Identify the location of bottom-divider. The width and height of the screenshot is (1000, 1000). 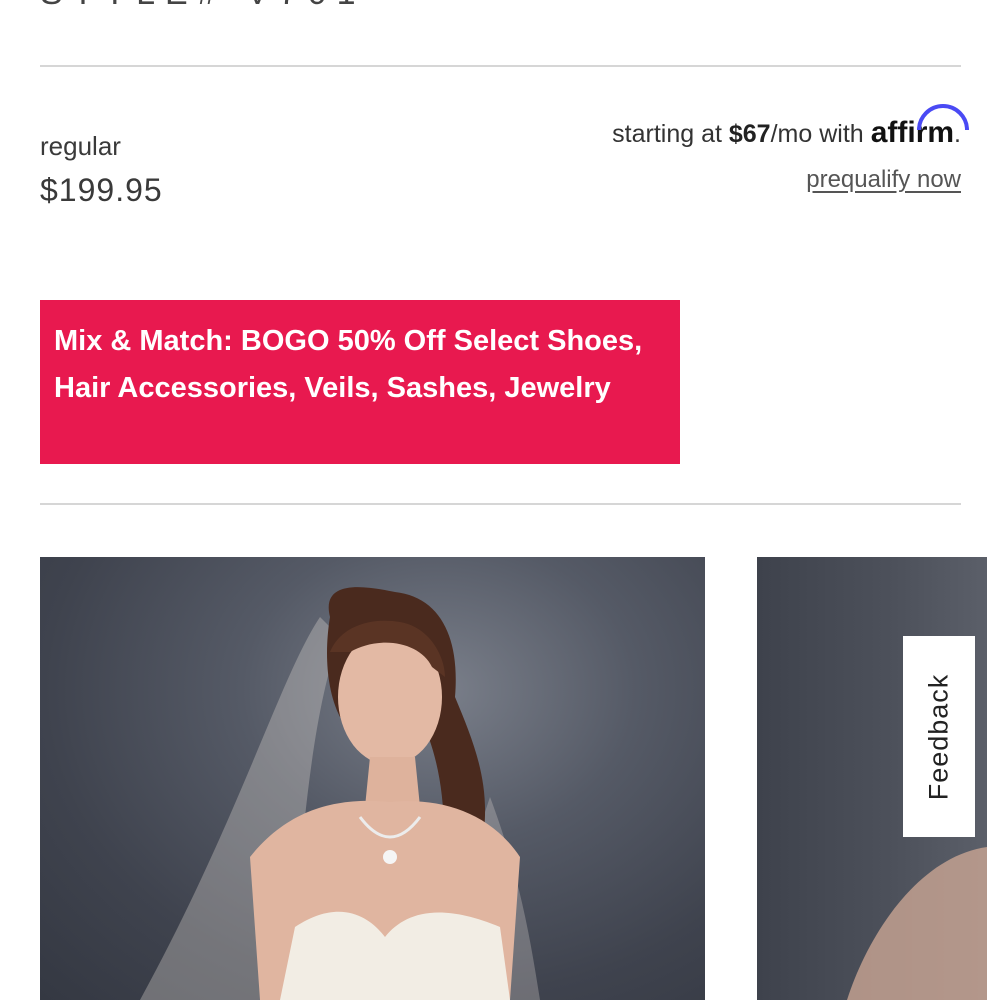
(500, 504).